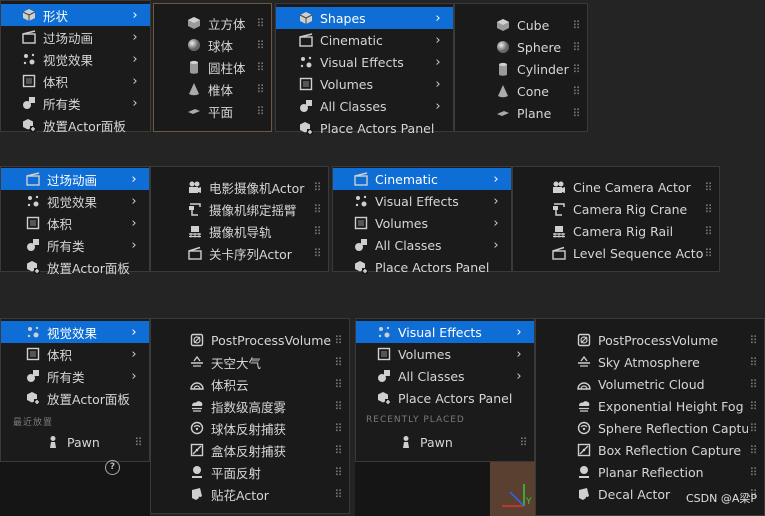 This screenshot has width=765, height=516. What do you see at coordinates (650, 406) in the screenshot?
I see `actor-item: Exponential Height Fog ⠿` at bounding box center [650, 406].